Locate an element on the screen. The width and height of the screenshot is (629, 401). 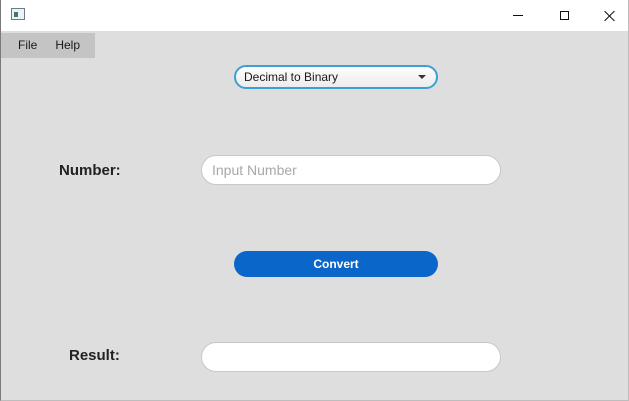
close-icon is located at coordinates (610, 16).